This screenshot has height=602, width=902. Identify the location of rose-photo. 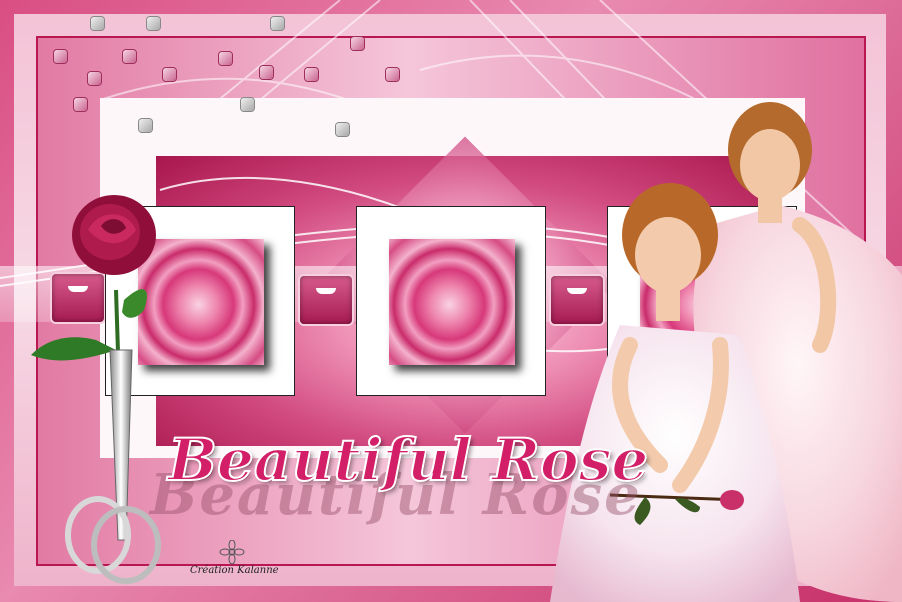
(452, 302).